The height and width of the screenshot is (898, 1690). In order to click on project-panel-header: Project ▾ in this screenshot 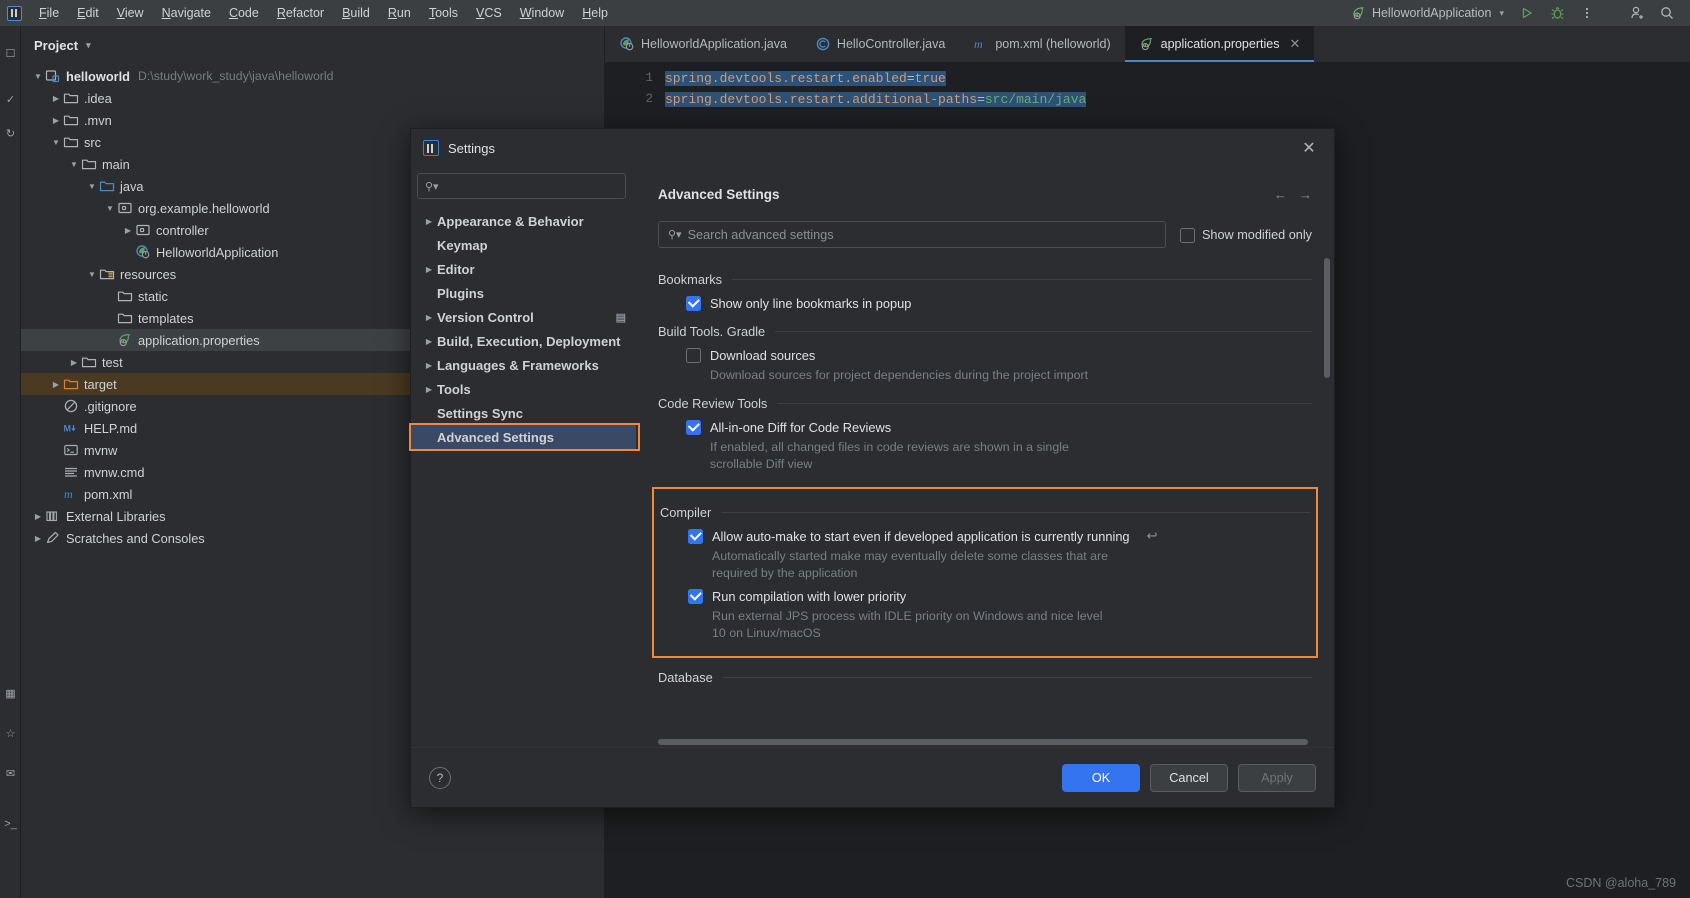, I will do `click(312, 44)`.